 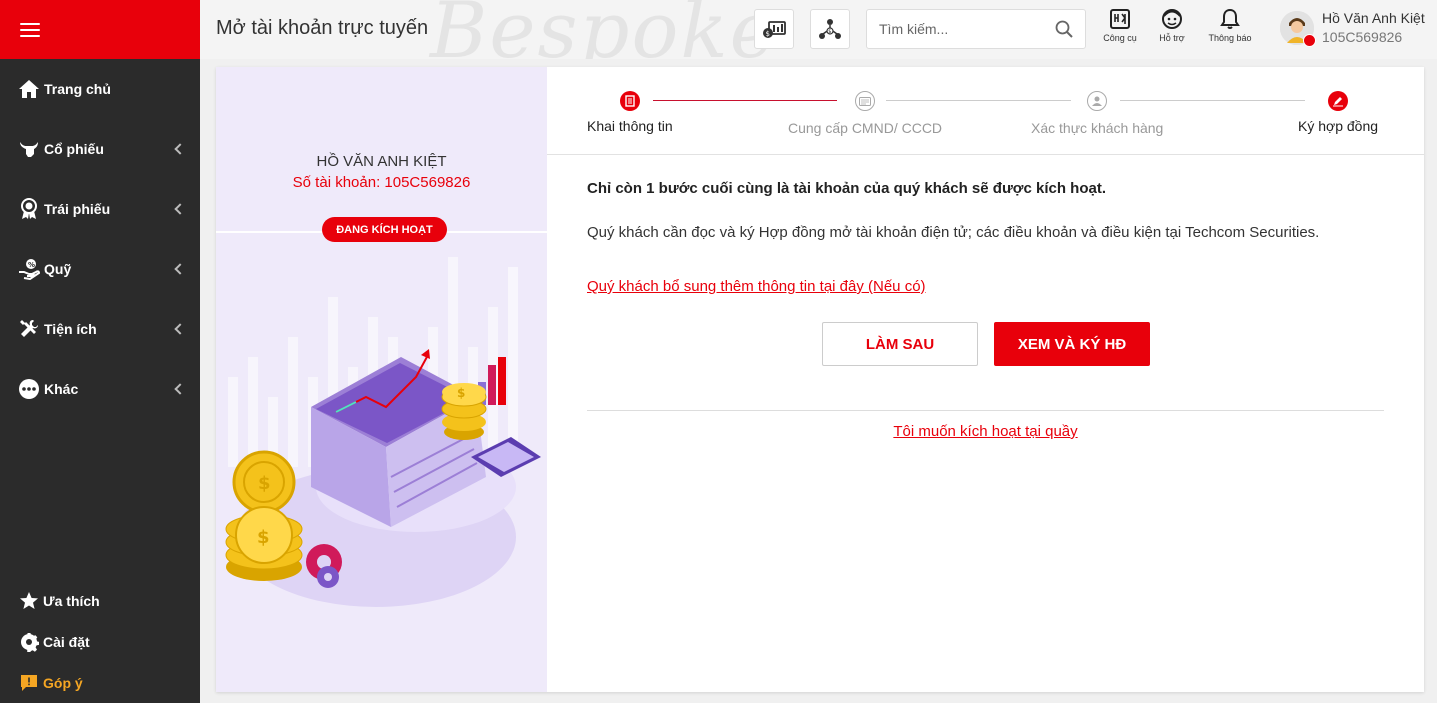 I want to click on pen-icon, so click(x=1338, y=101).